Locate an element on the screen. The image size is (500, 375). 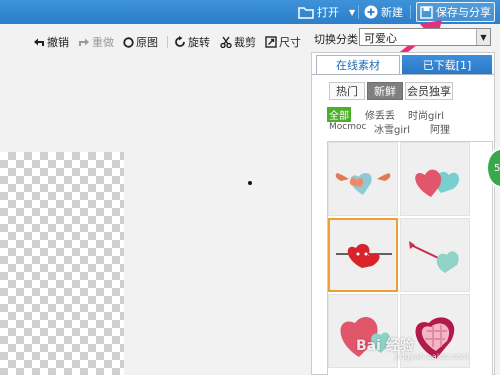
redo-icon is located at coordinates (84, 42).